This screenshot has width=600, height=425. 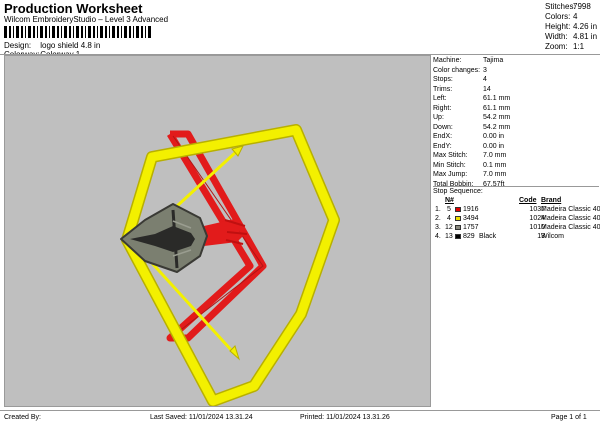 What do you see at coordinates (470, 155) in the screenshot?
I see `info-max-stitch: Max Stitch: 7.0 mm` at bounding box center [470, 155].